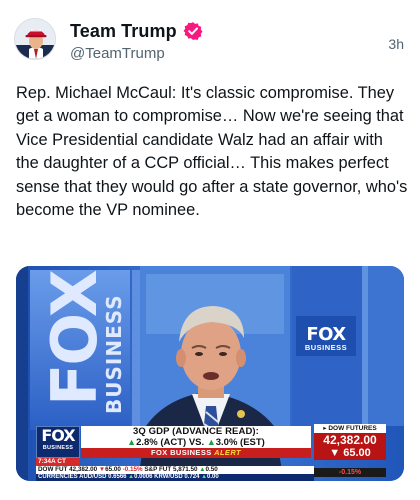  Describe the element at coordinates (168, 477) in the screenshot. I see `ticker-krw-label: KRW/USD` at that location.